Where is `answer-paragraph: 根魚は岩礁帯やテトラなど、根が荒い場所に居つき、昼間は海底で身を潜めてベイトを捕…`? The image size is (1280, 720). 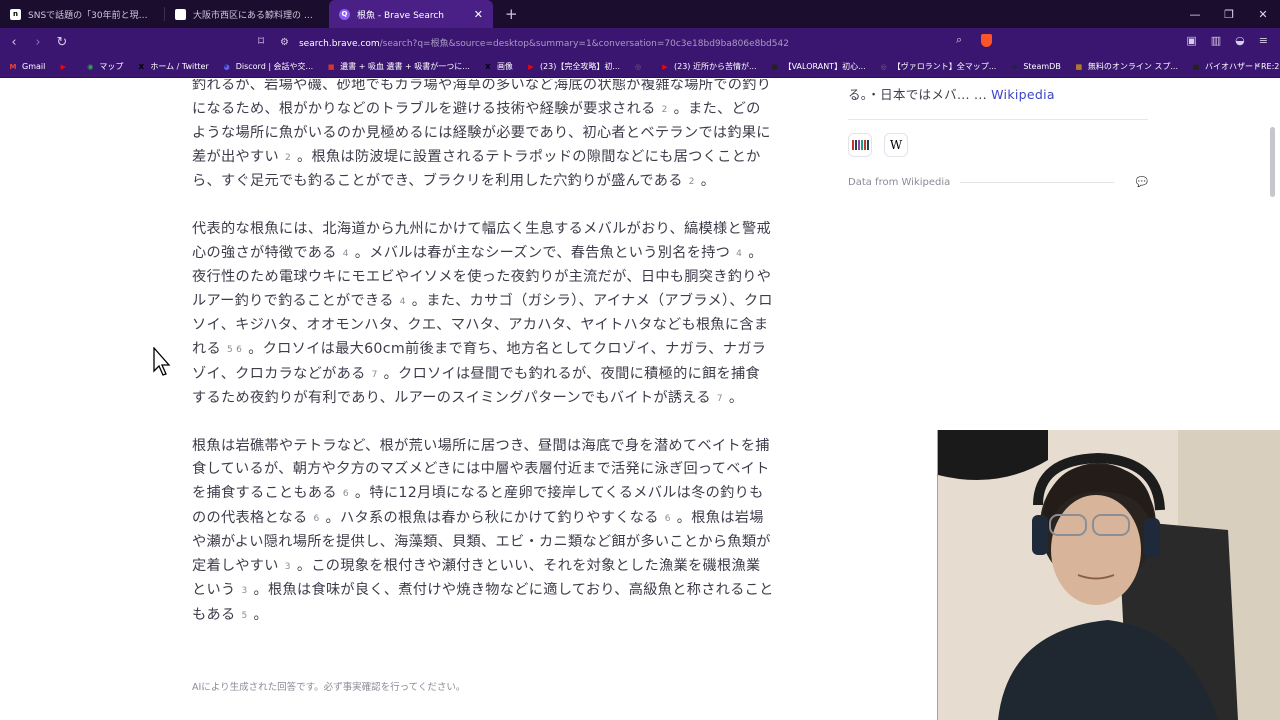
answer-paragraph: 根魚は岩礁帯やテトラなど、根が荒い場所に居つき、昼間は海底で身を潜めてベイトを捕… is located at coordinates (483, 532).